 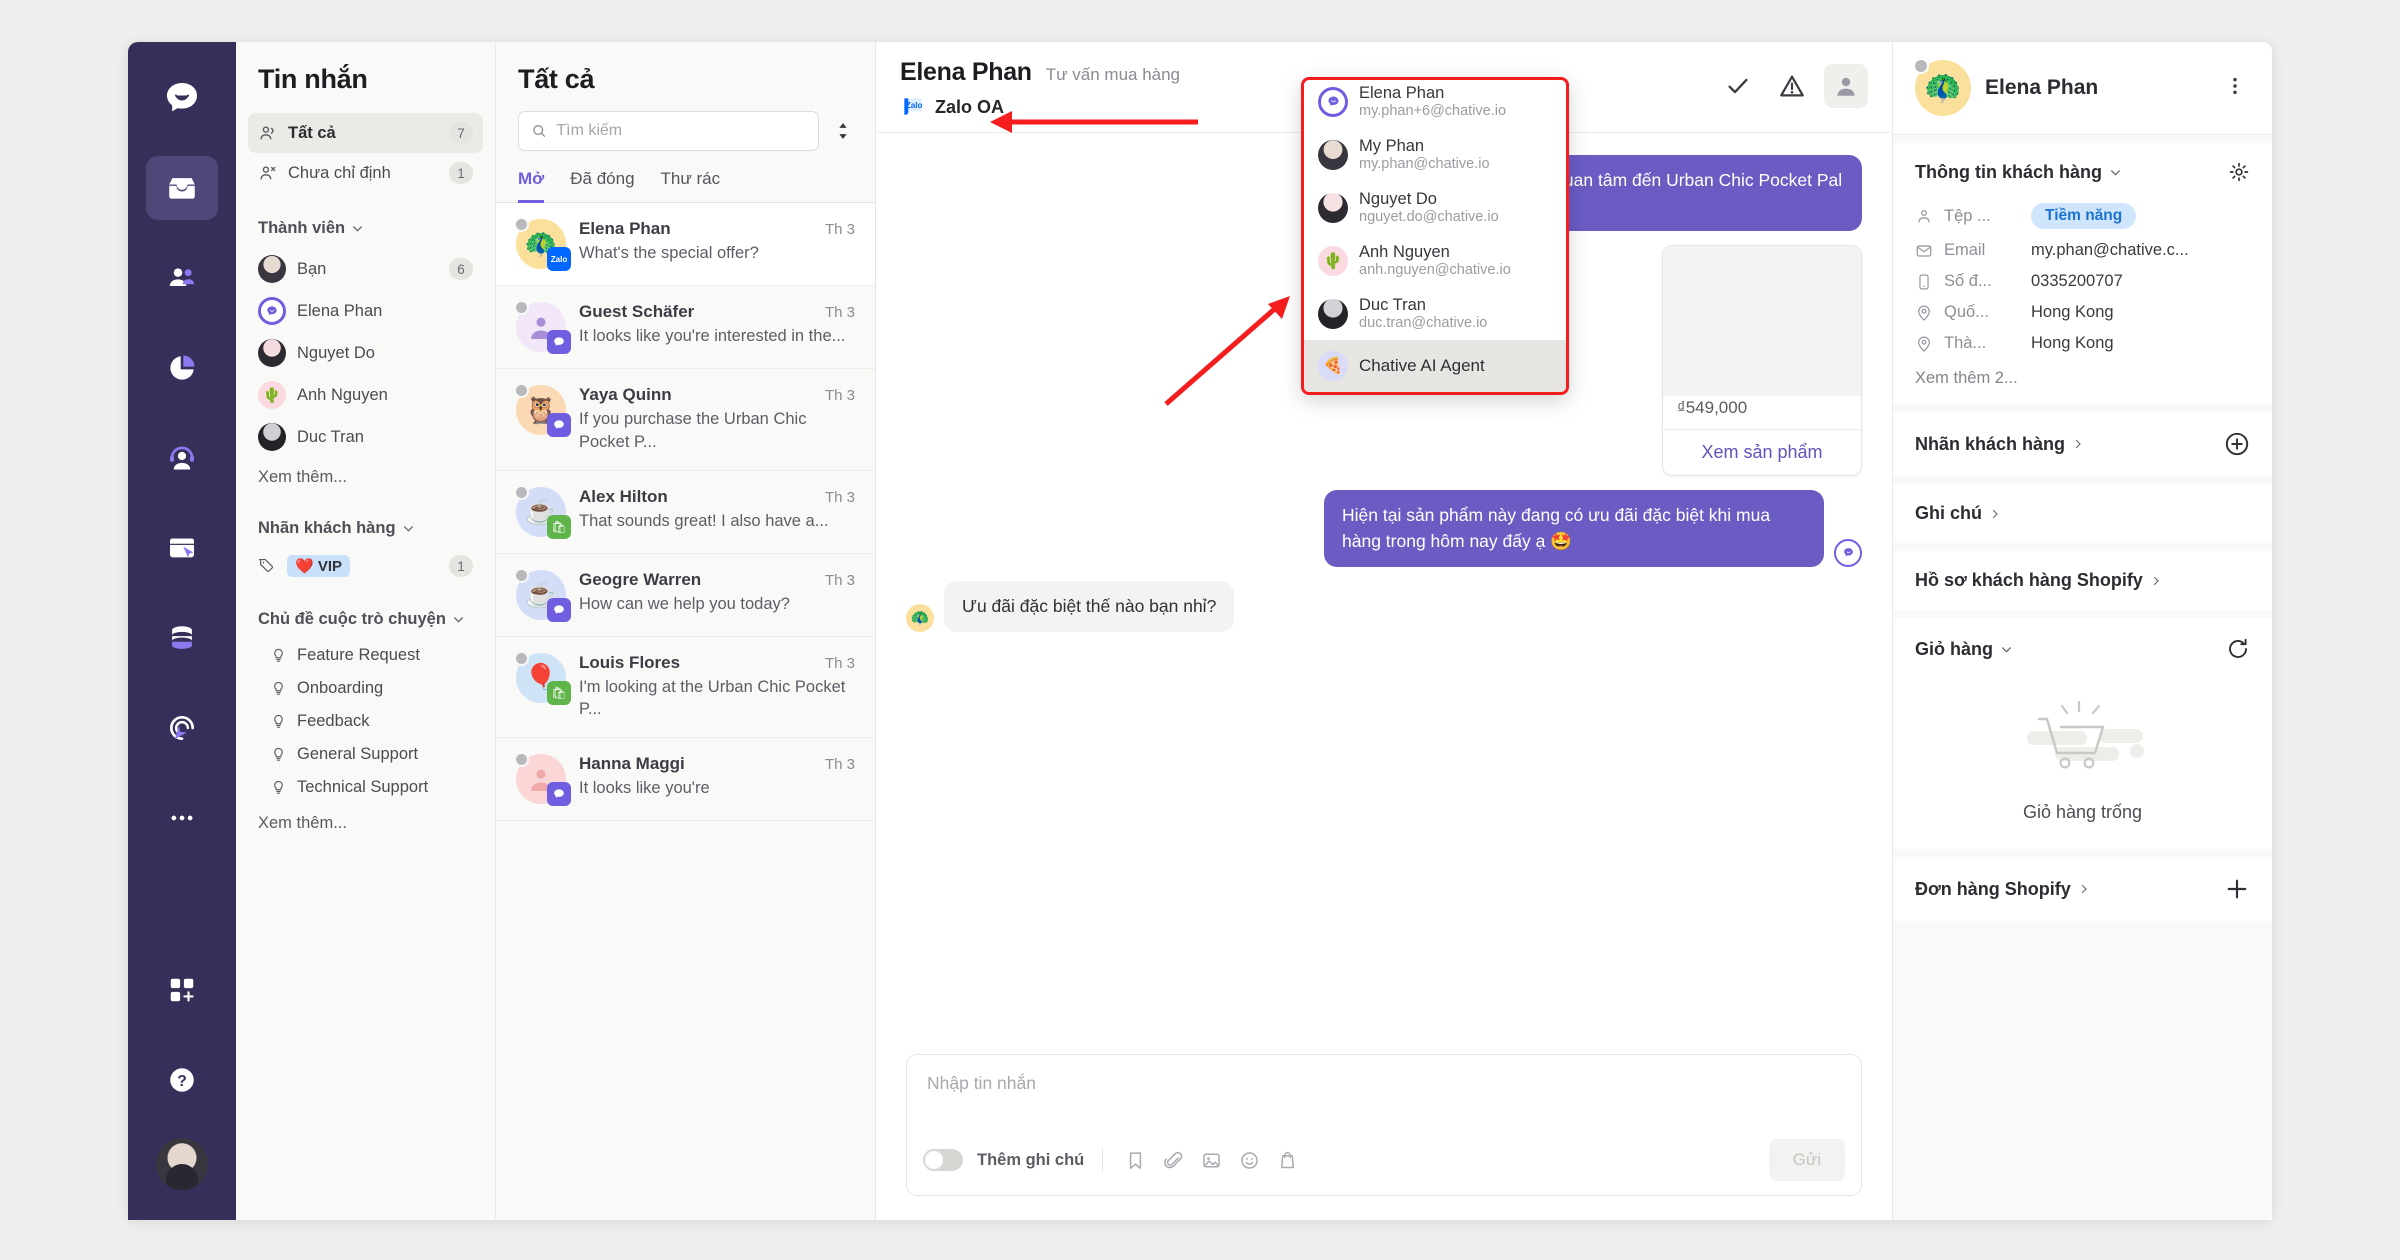 I want to click on section-title: Ghi chú, so click(x=1948, y=513).